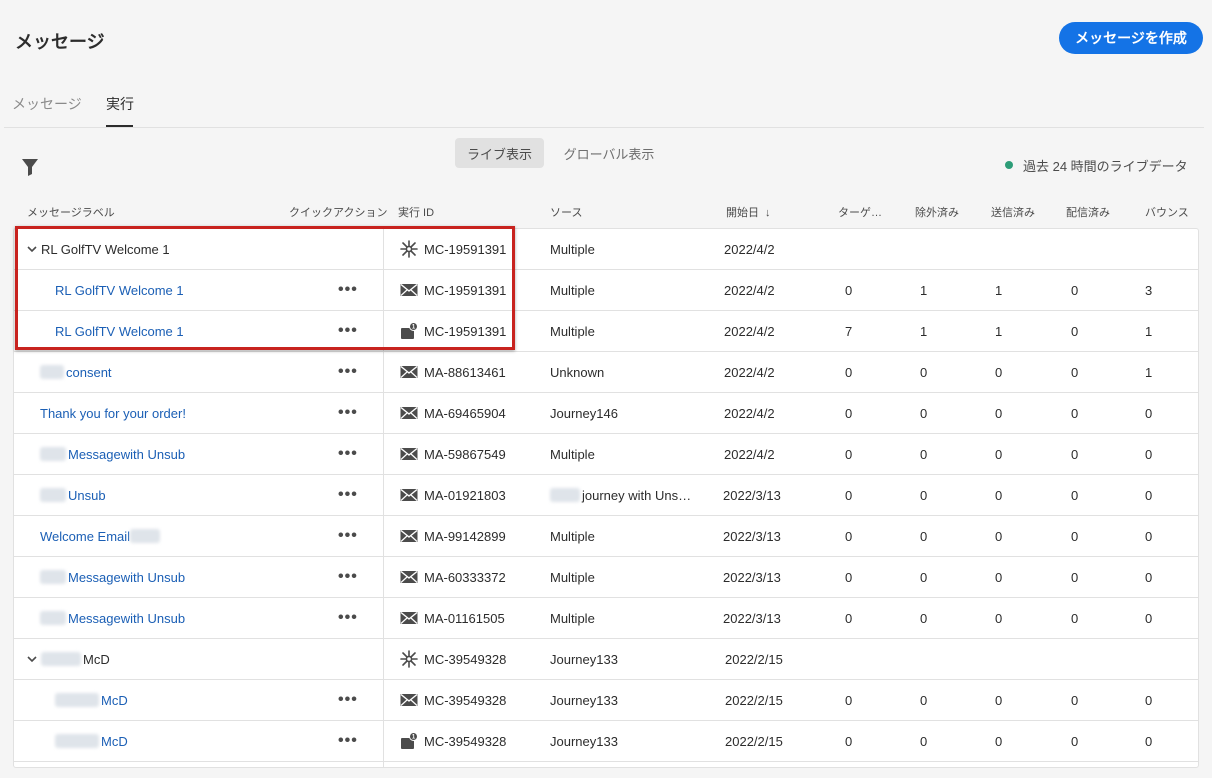 The height and width of the screenshot is (778, 1212). Describe the element at coordinates (1088, 212) in the screenshot. I see `column-header-delivered: 配信済み` at that location.